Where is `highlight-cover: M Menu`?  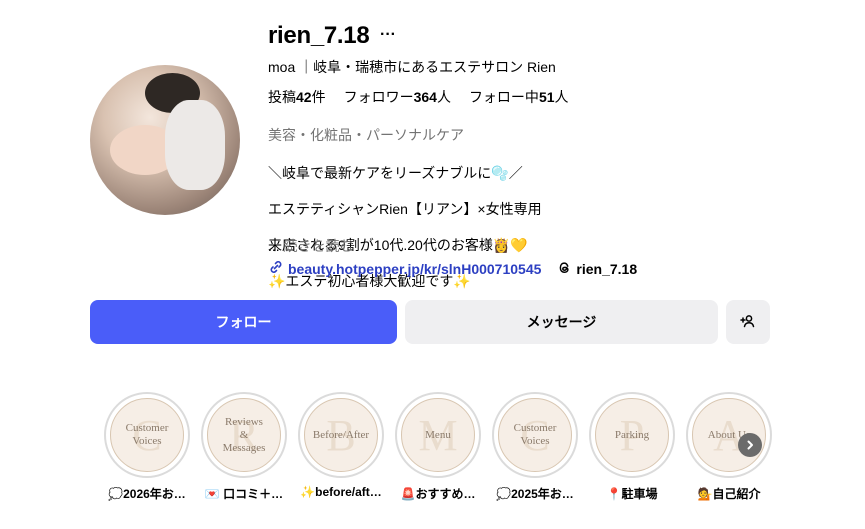
highlight-cover: M Menu is located at coordinates (438, 435).